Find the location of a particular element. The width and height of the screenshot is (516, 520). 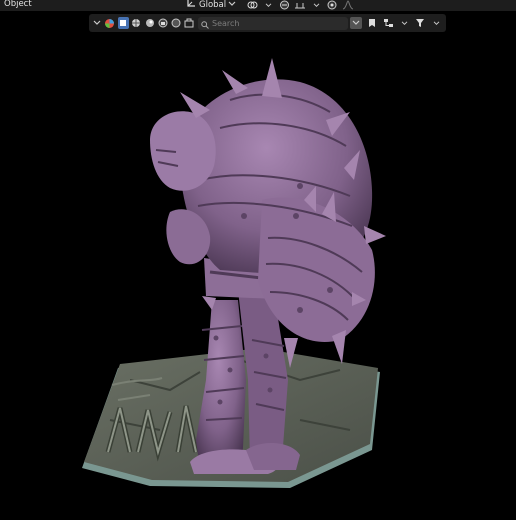

snap-target-icon is located at coordinates (300, 5).